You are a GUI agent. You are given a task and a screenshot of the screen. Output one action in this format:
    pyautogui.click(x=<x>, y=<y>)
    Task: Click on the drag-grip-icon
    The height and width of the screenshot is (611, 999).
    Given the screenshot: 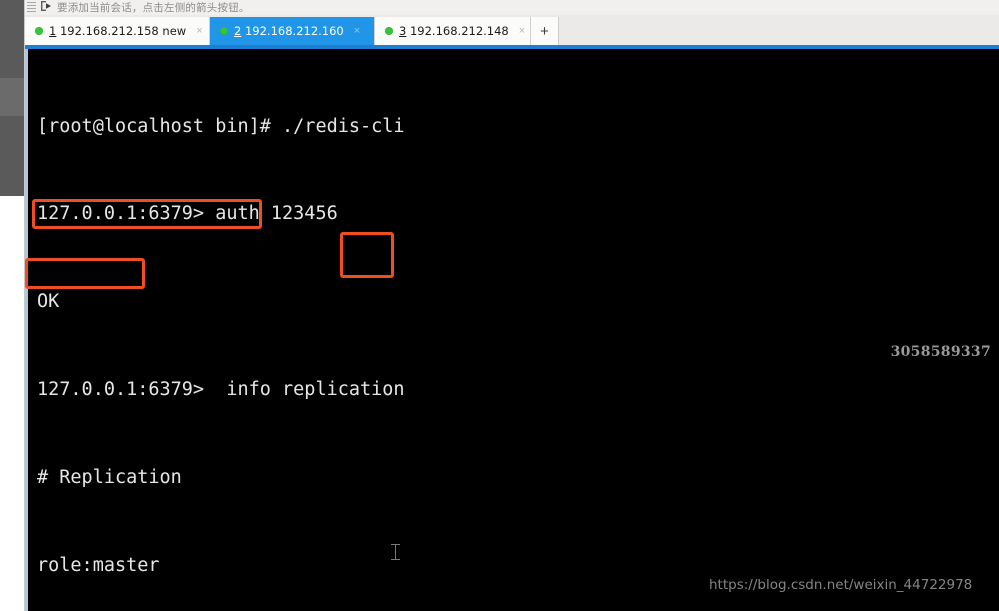 What is the action you would take?
    pyautogui.click(x=31, y=7)
    